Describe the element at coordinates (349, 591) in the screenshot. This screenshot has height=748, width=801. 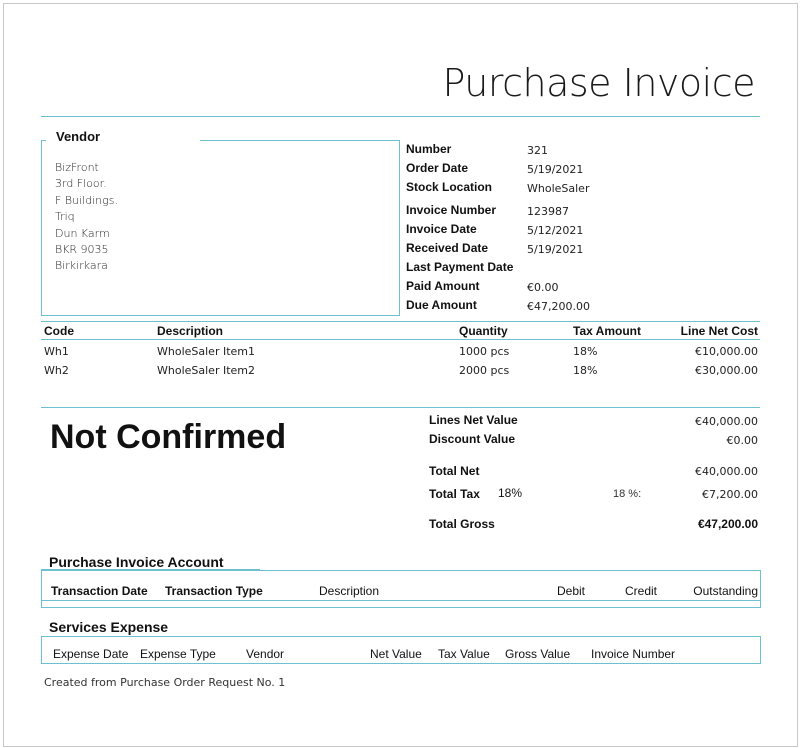
I see `col-account-description: Description` at that location.